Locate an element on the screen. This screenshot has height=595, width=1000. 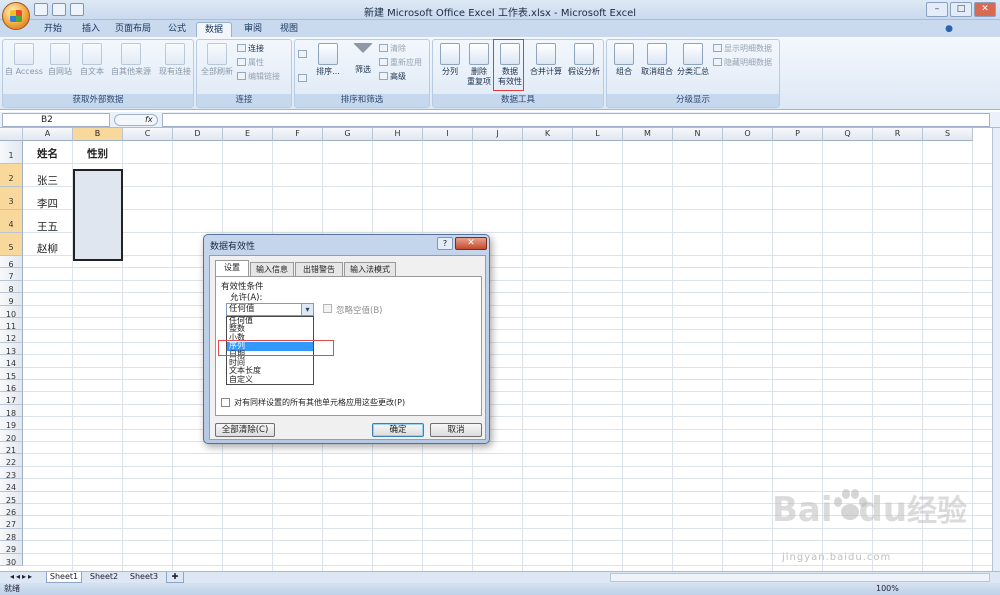
formula-input is located at coordinates (576, 120).